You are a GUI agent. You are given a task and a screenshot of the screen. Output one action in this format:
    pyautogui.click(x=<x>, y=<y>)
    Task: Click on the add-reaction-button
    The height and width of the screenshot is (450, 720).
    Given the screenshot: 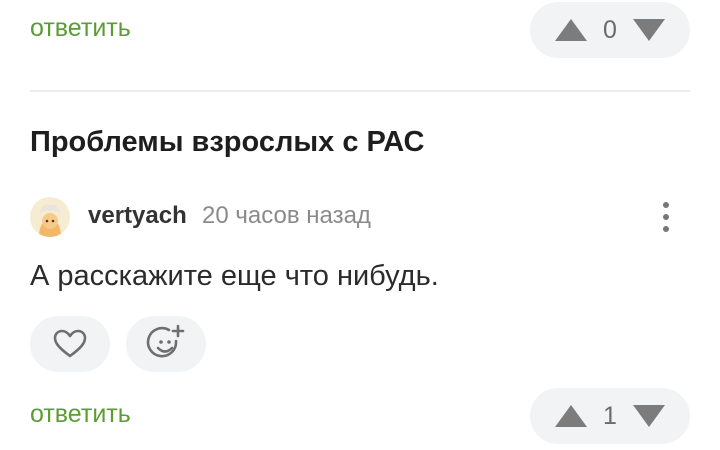 What is the action you would take?
    pyautogui.click(x=166, y=344)
    